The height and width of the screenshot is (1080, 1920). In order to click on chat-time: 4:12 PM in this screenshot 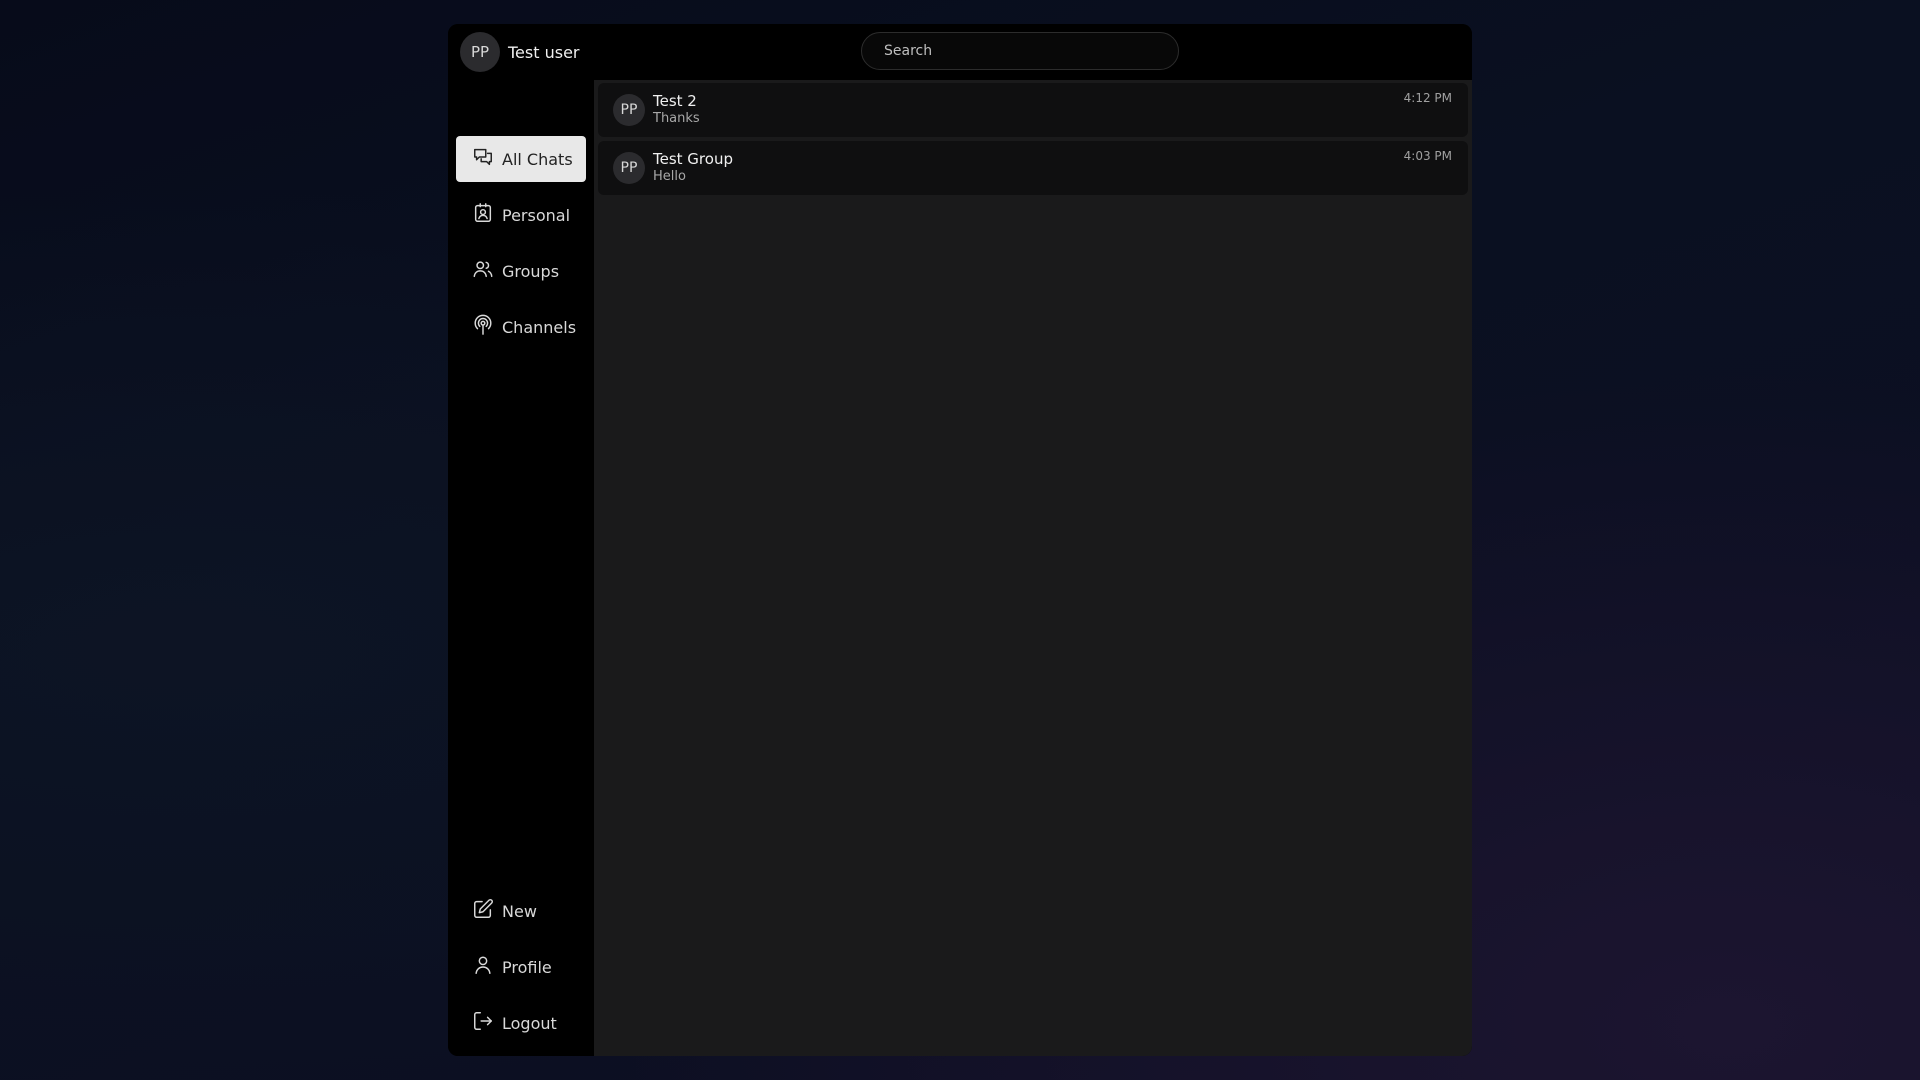, I will do `click(1427, 98)`.